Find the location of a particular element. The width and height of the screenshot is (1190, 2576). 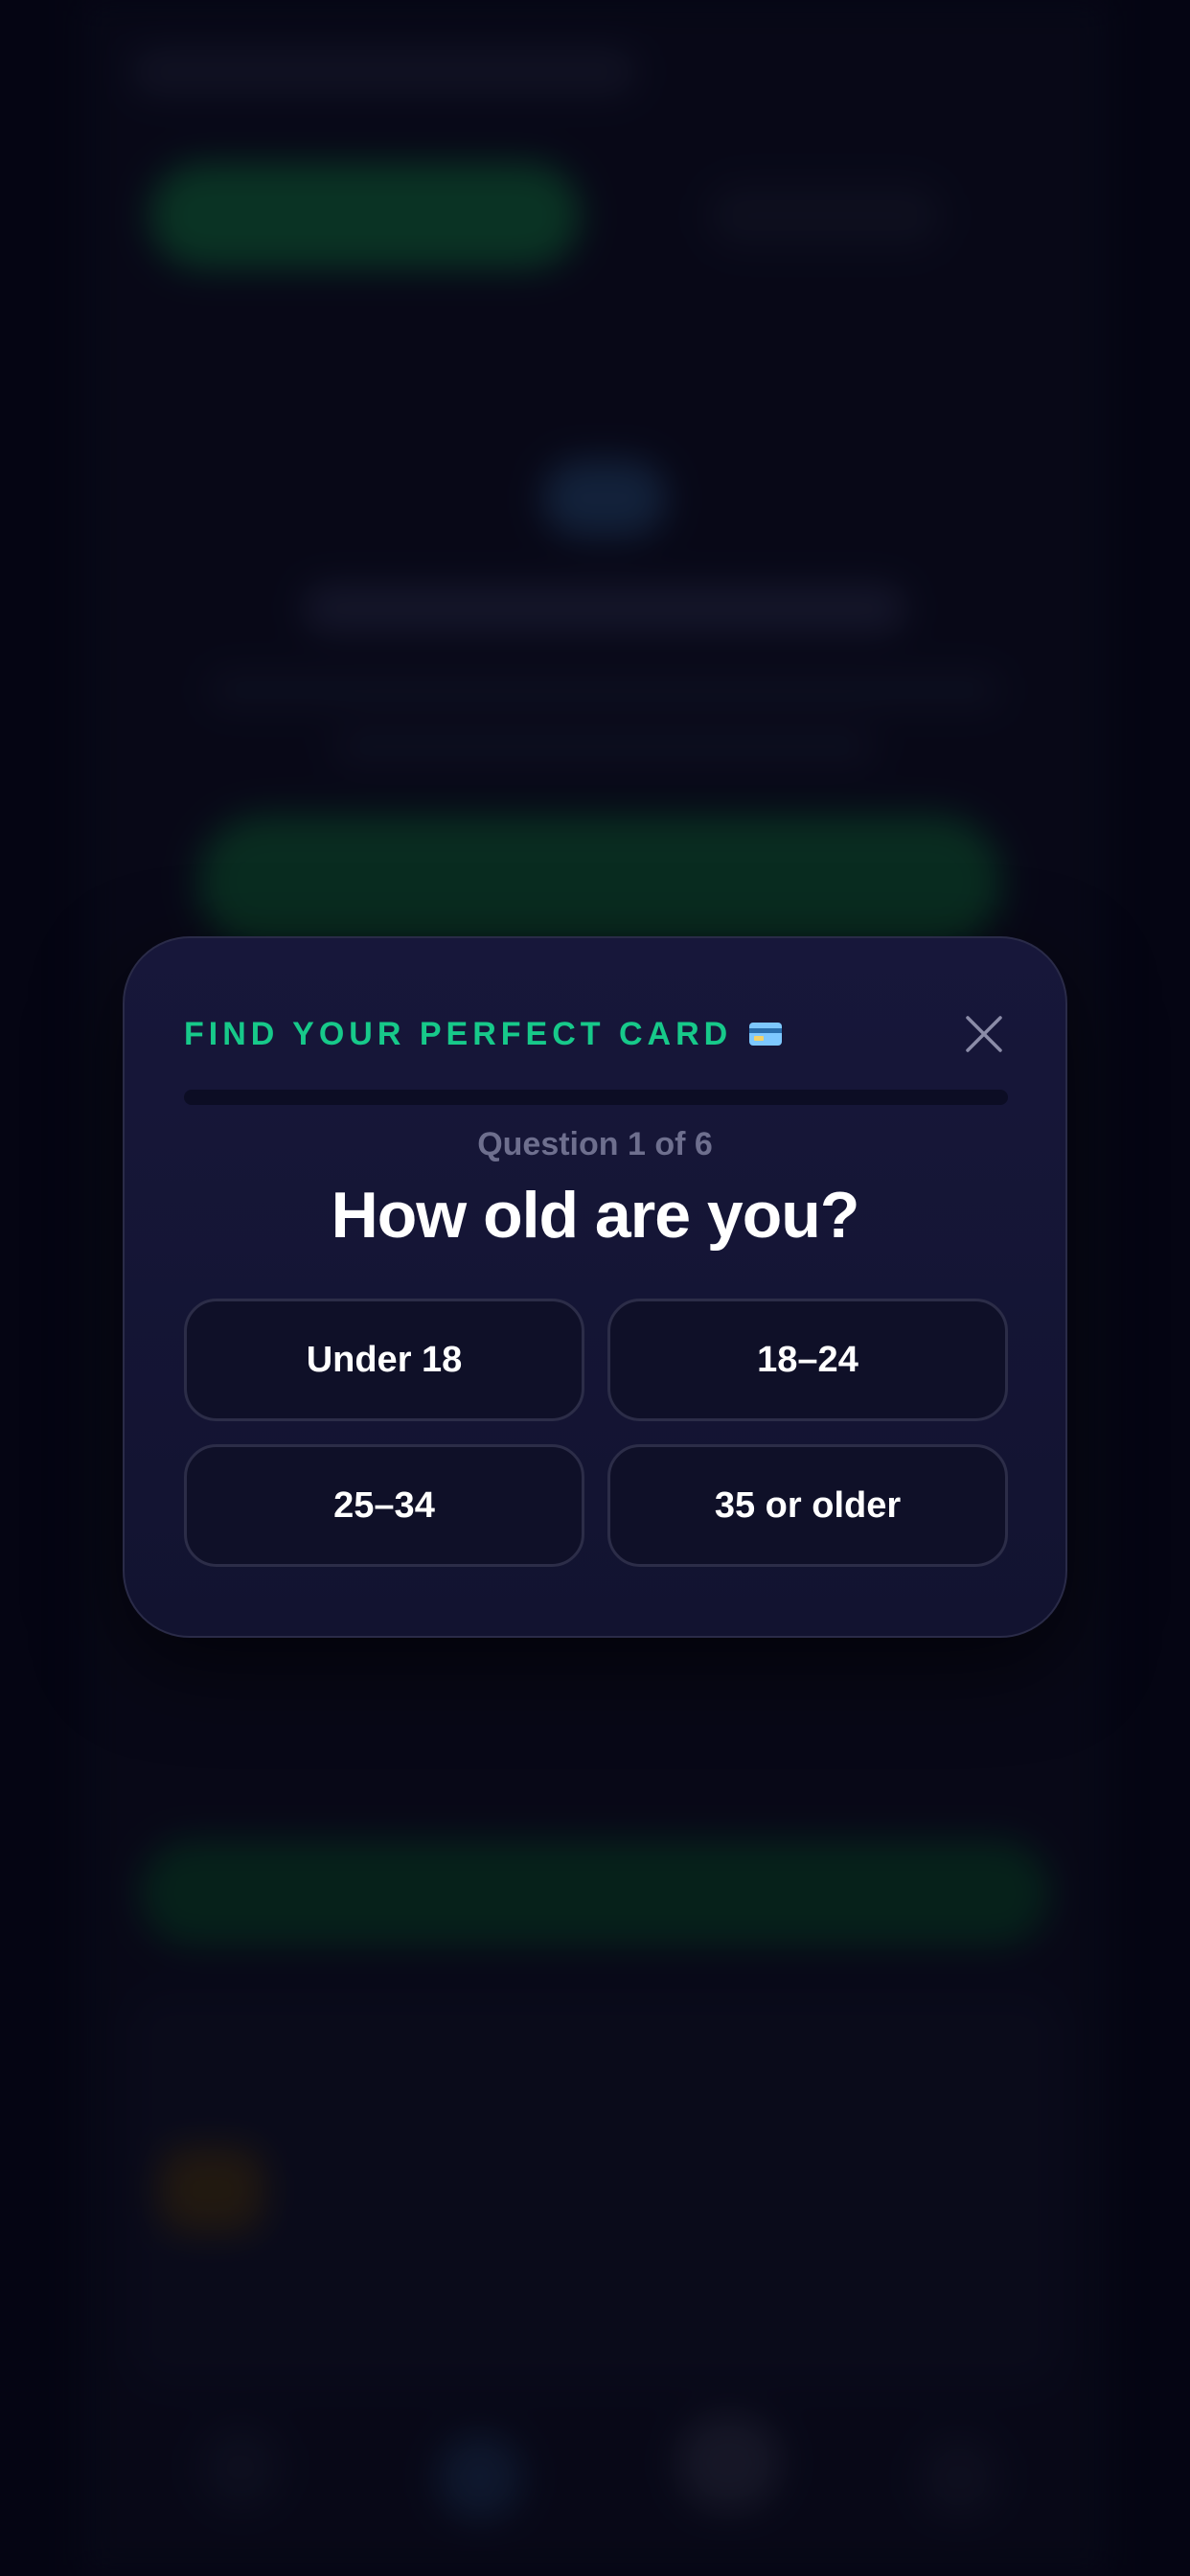

modal-title: FIND YOUR PERFECT CARD is located at coordinates (459, 1033).